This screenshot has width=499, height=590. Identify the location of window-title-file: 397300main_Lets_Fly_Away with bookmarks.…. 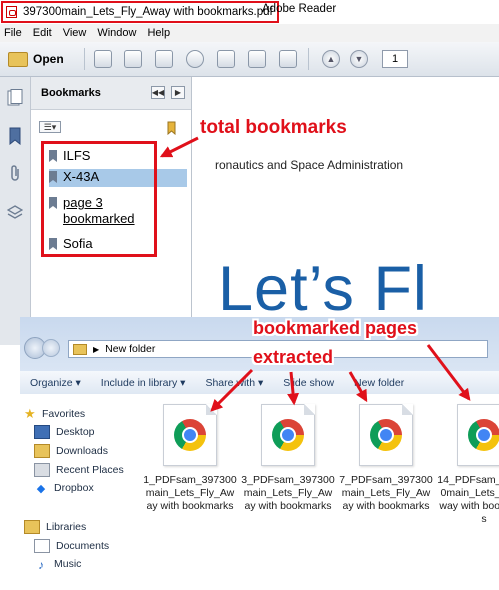
(148, 12).